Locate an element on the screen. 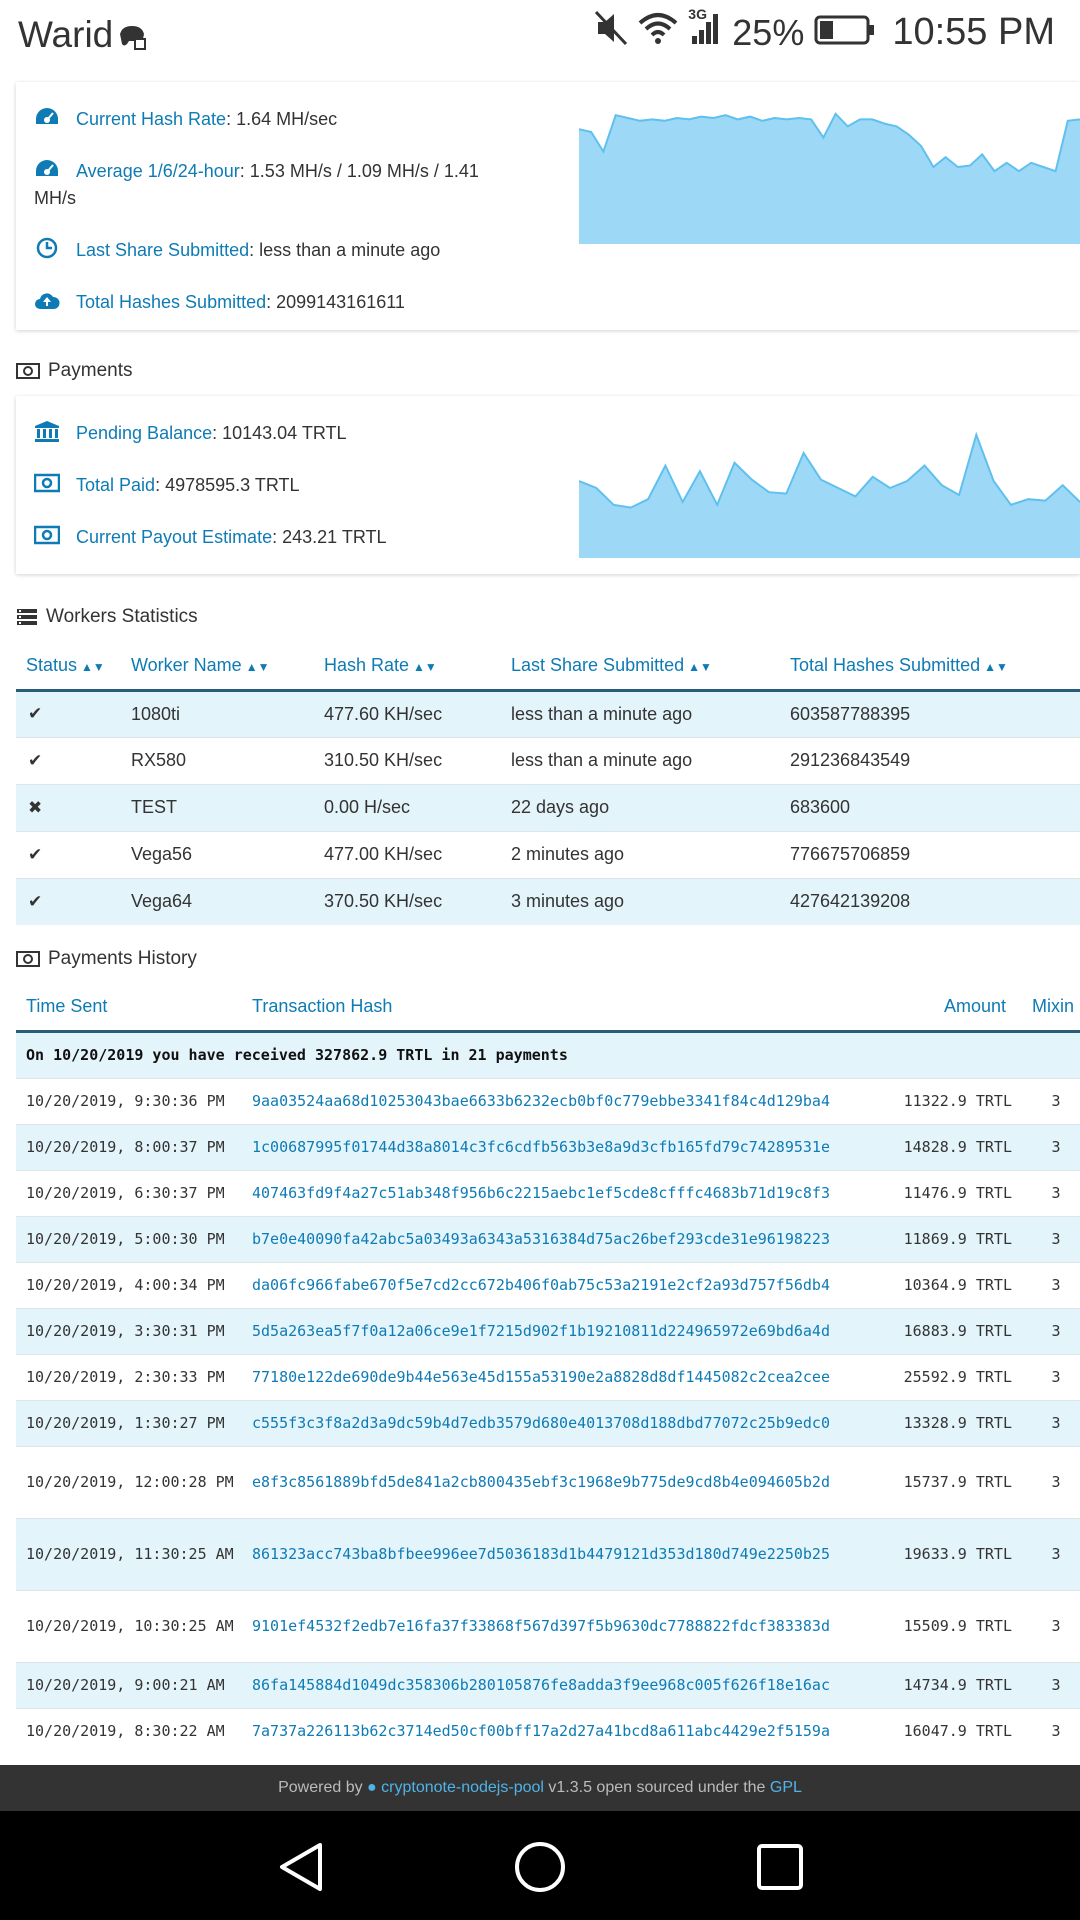  sort-status: Status ▲▼ is located at coordinates (73, 667).